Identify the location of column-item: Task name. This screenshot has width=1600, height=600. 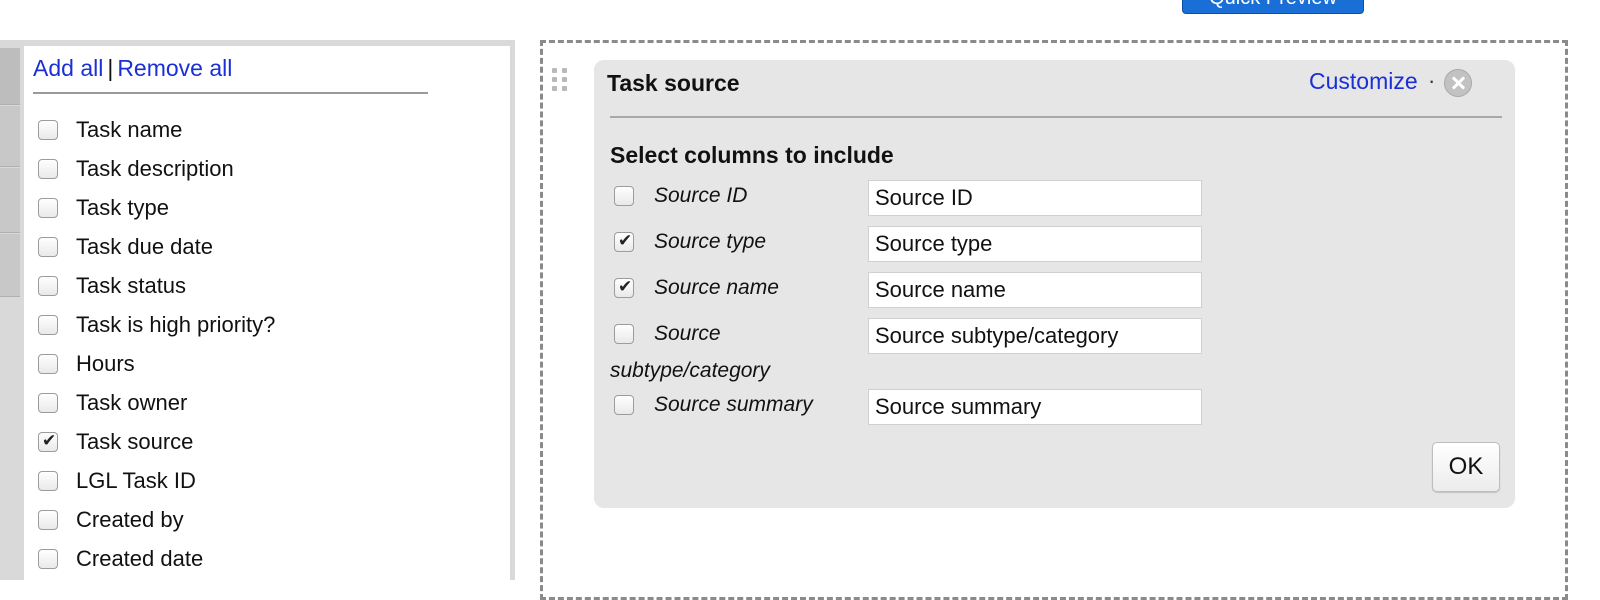
(156, 129).